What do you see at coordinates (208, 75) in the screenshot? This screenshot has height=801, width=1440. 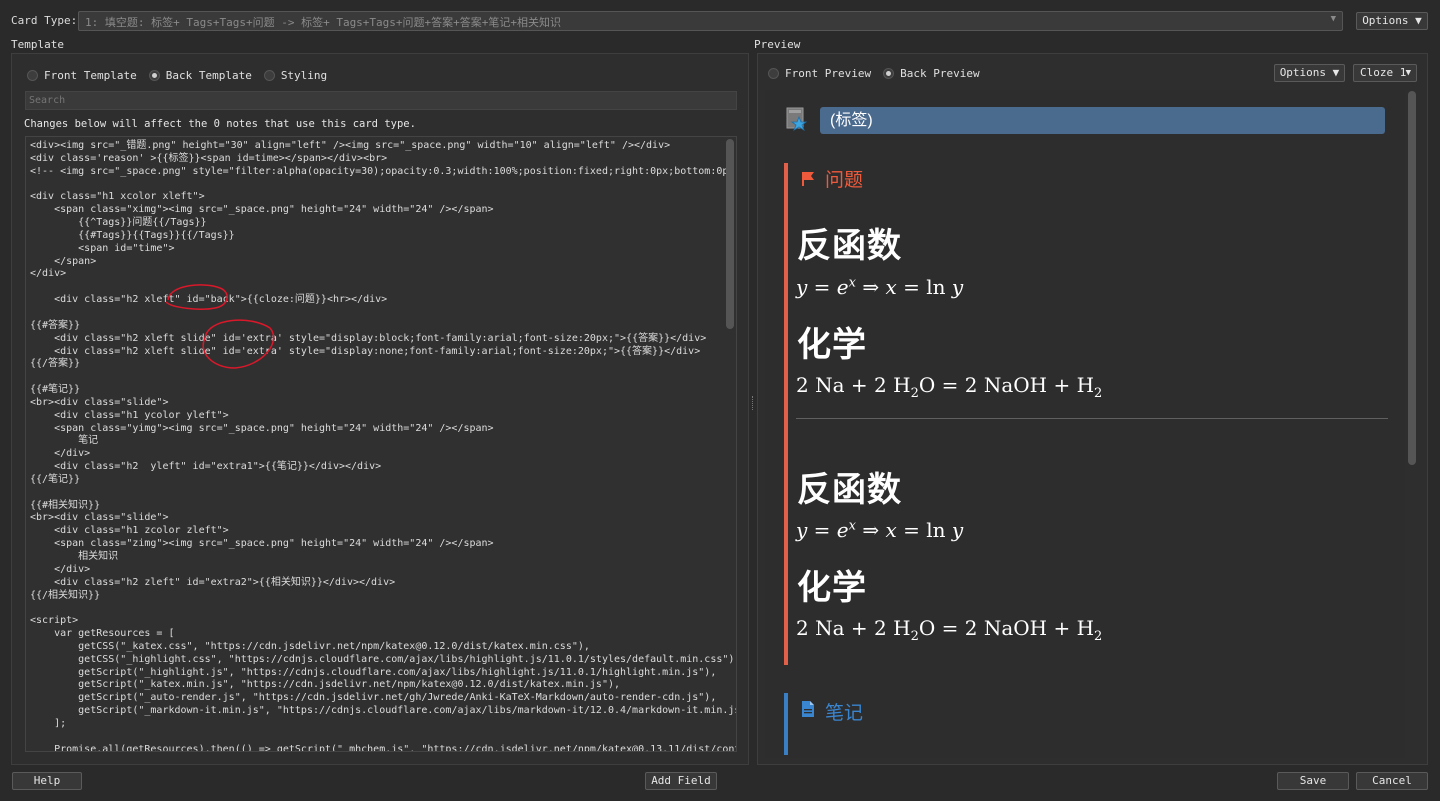 I see `back-template-label: Back Template` at bounding box center [208, 75].